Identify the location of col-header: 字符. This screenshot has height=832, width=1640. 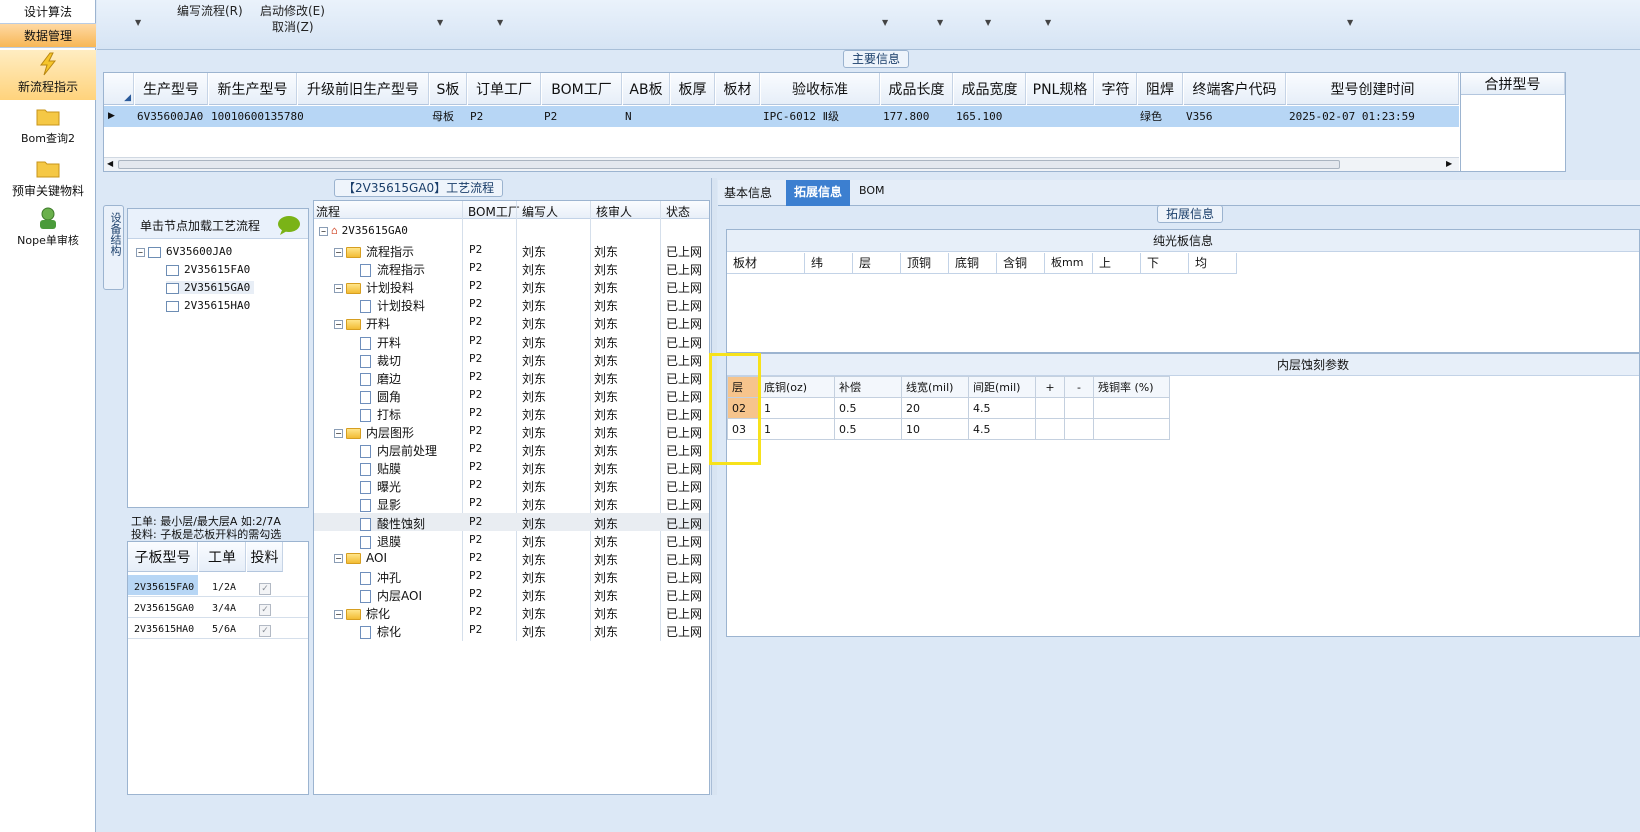
(1116, 89).